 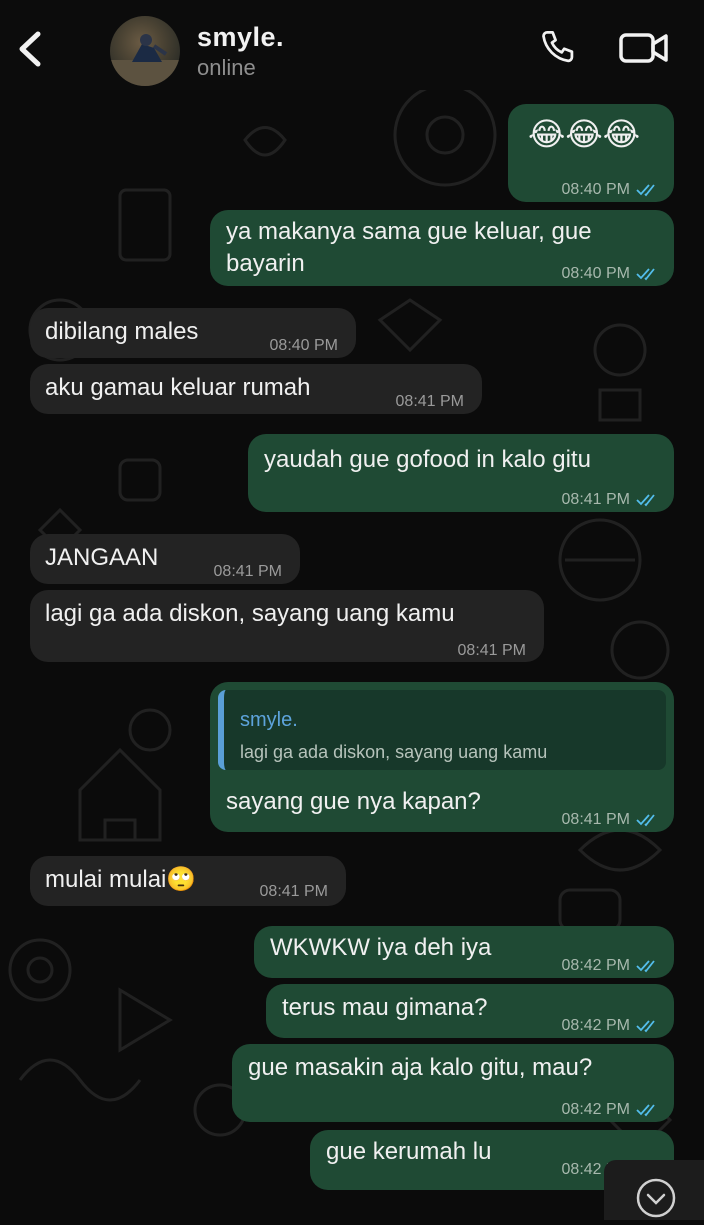 What do you see at coordinates (385, 1007) in the screenshot?
I see `message-text: terus mau gimana?` at bounding box center [385, 1007].